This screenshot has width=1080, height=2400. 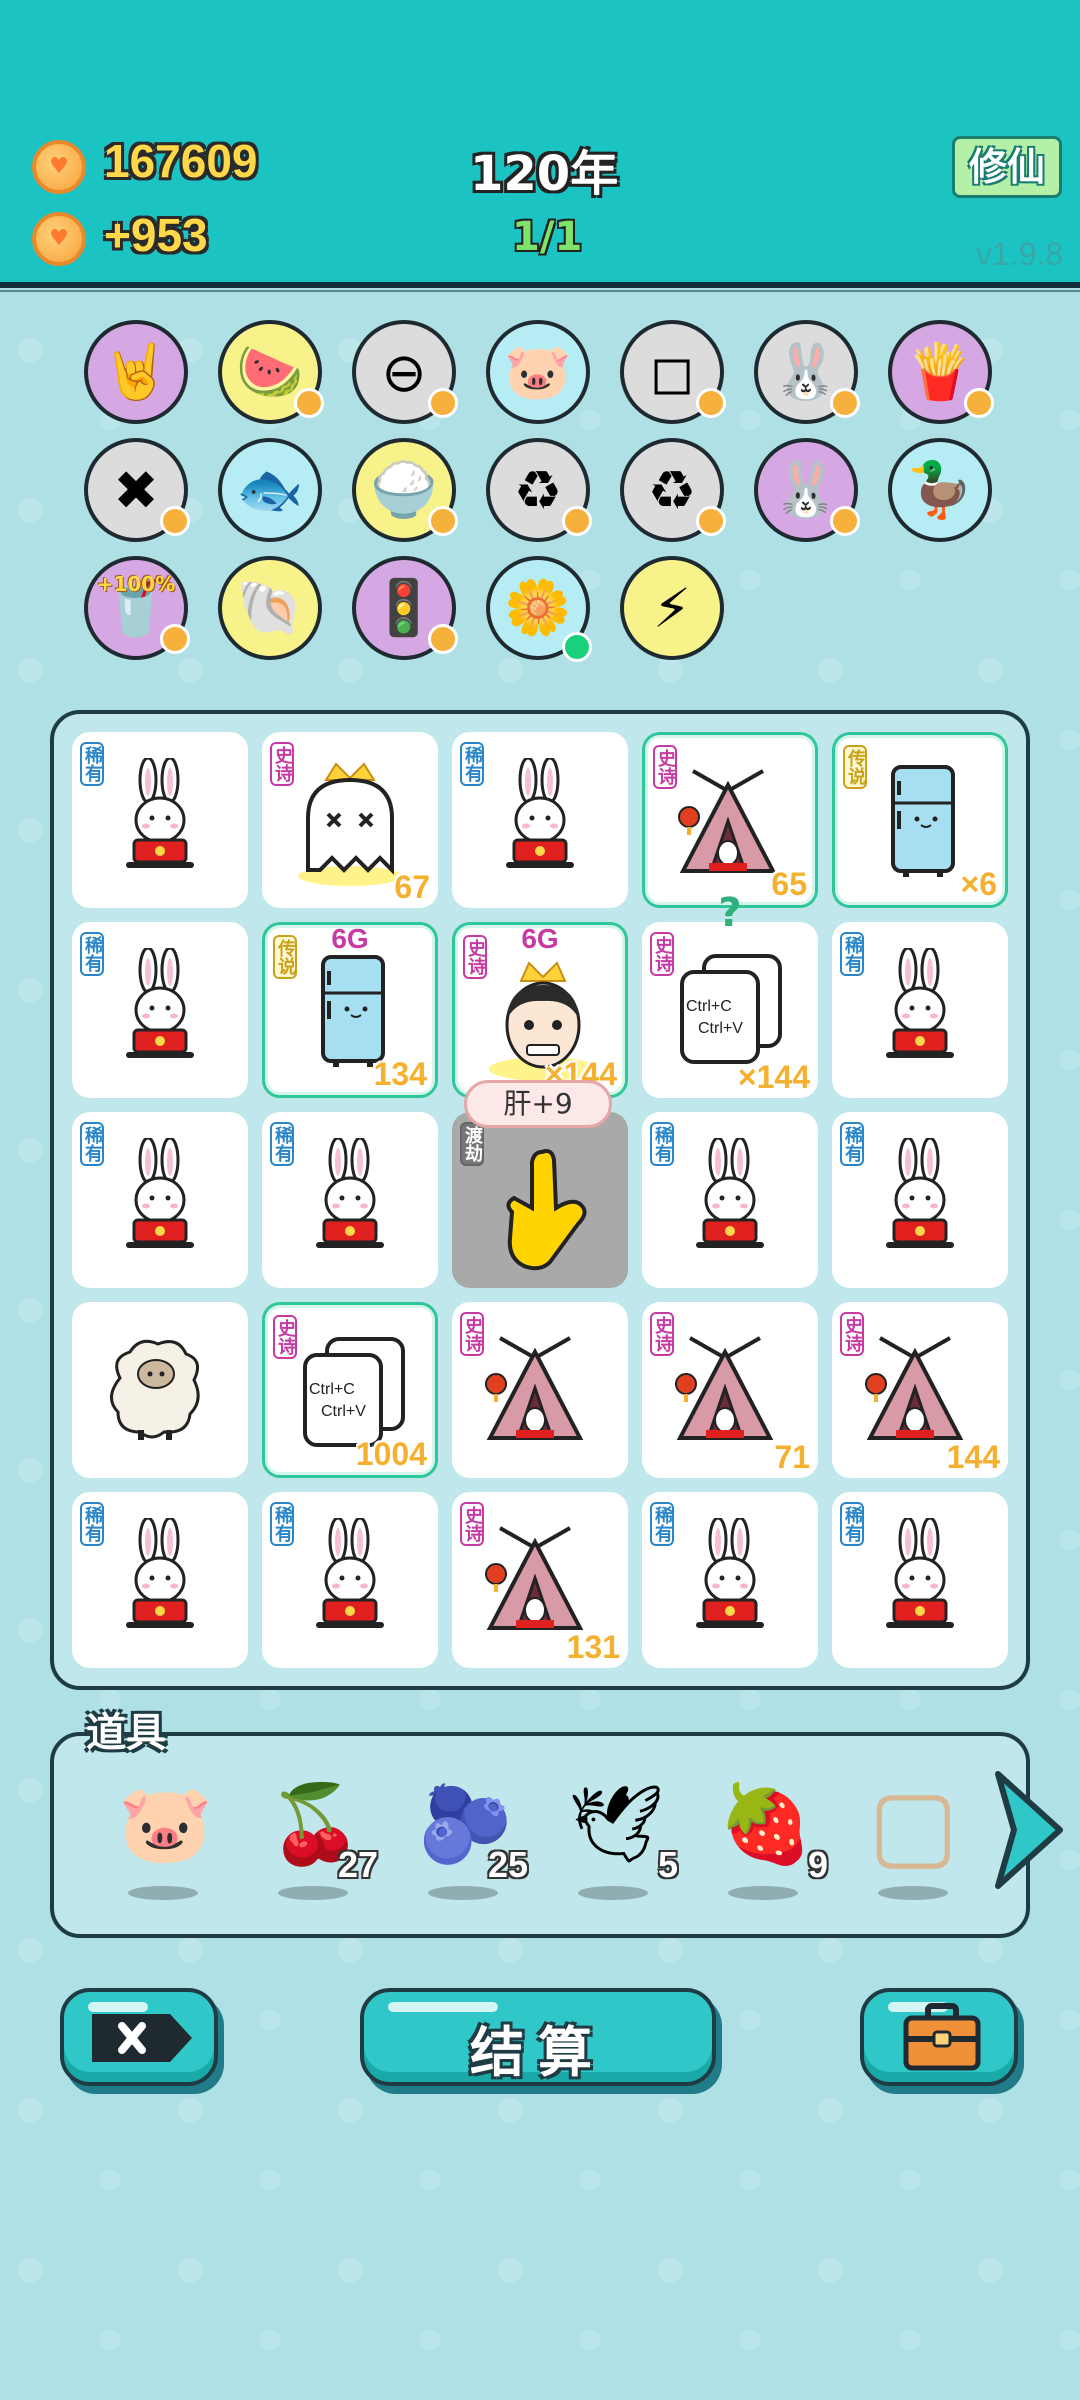 What do you see at coordinates (181, 161) in the screenshot?
I see `coin-total: 167609` at bounding box center [181, 161].